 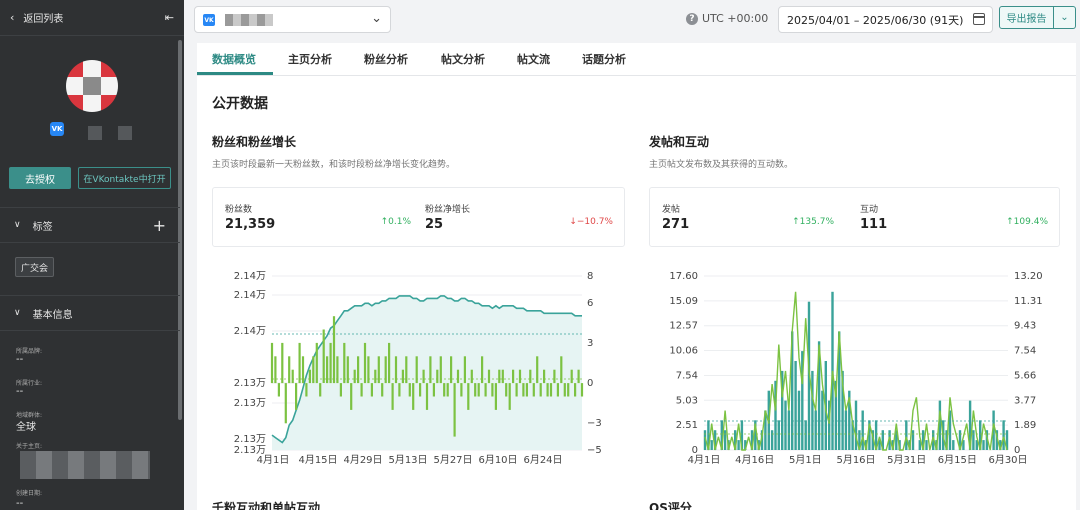 What do you see at coordinates (692, 19) in the screenshot?
I see `help-icon: ?` at bounding box center [692, 19].